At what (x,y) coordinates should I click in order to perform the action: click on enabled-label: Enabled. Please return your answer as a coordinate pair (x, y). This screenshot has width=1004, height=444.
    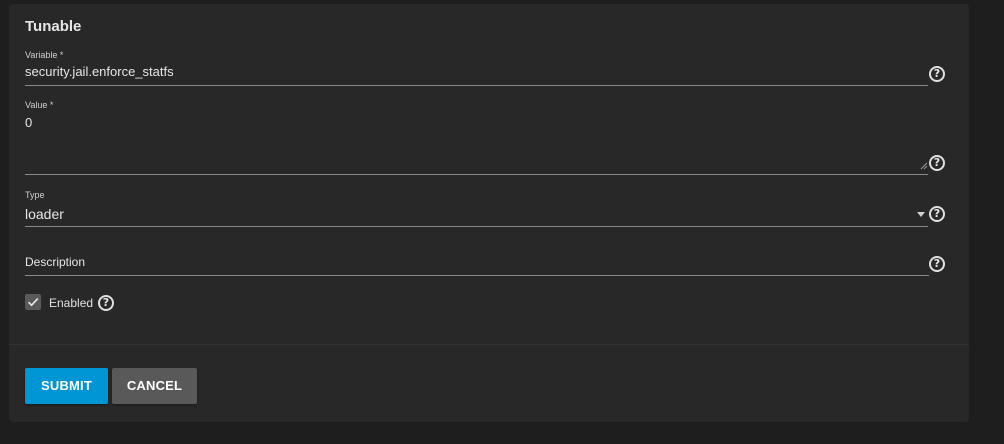
    Looking at the image, I should click on (71, 303).